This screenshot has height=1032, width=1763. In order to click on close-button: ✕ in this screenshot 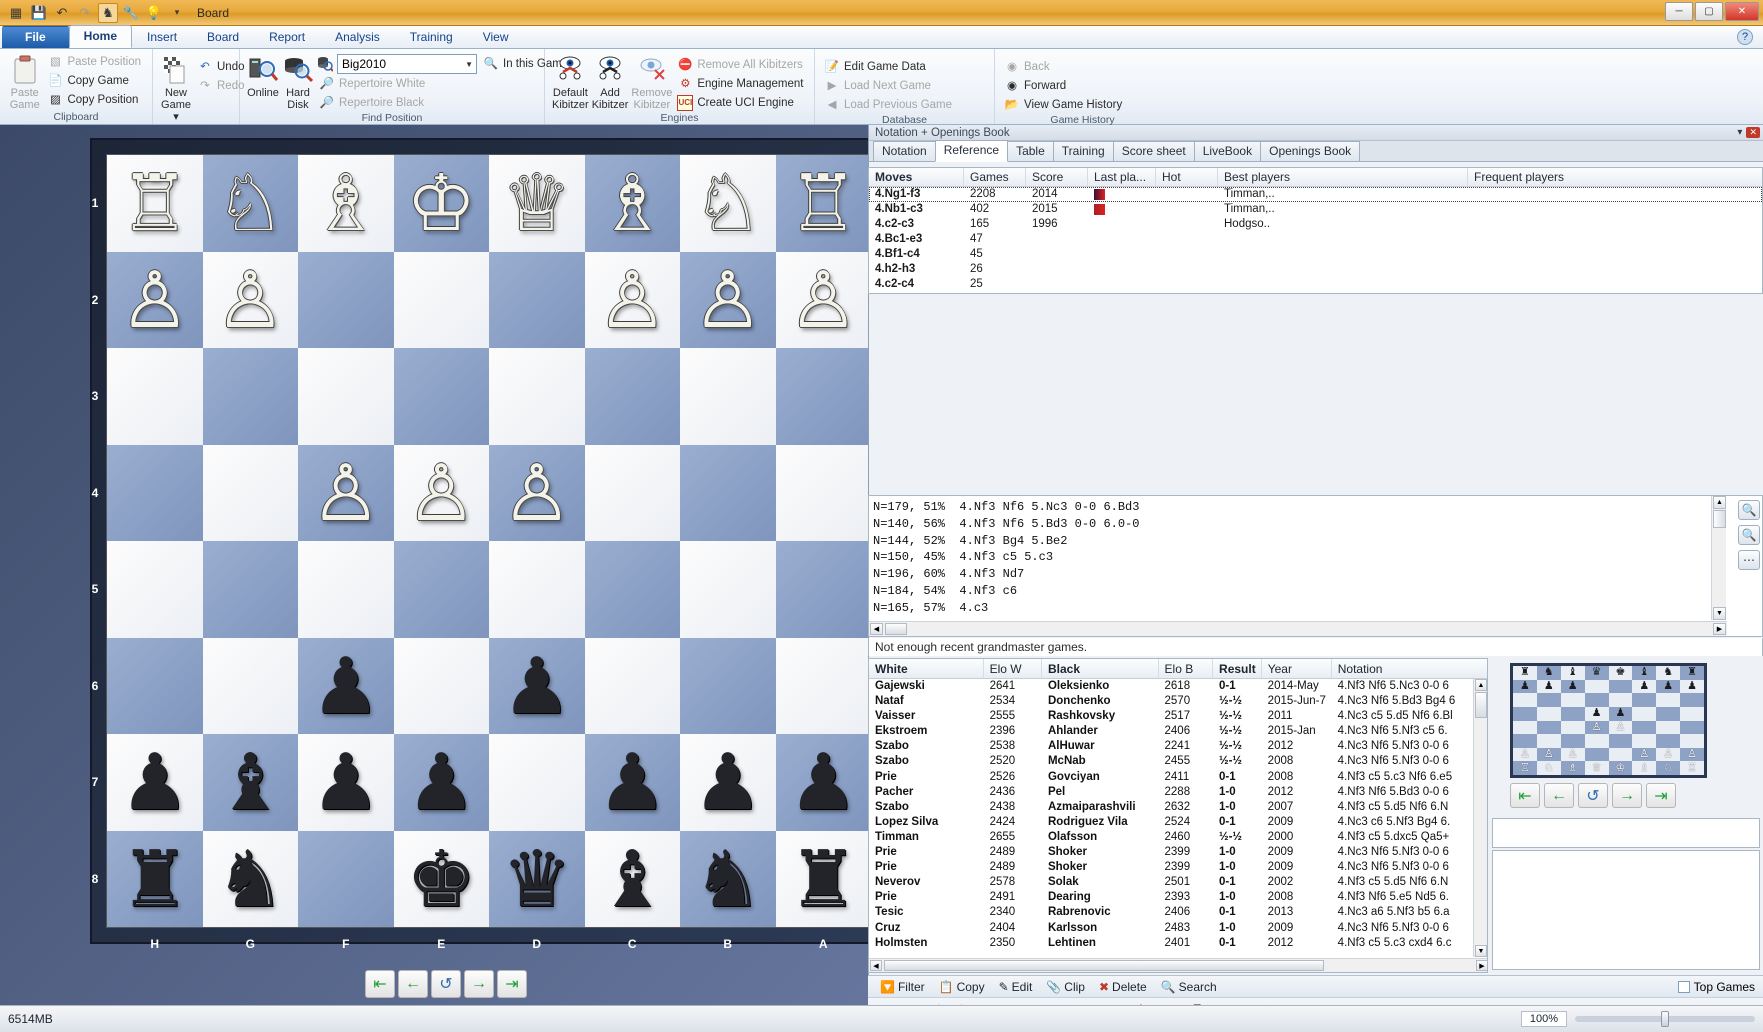, I will do `click(1742, 11)`.